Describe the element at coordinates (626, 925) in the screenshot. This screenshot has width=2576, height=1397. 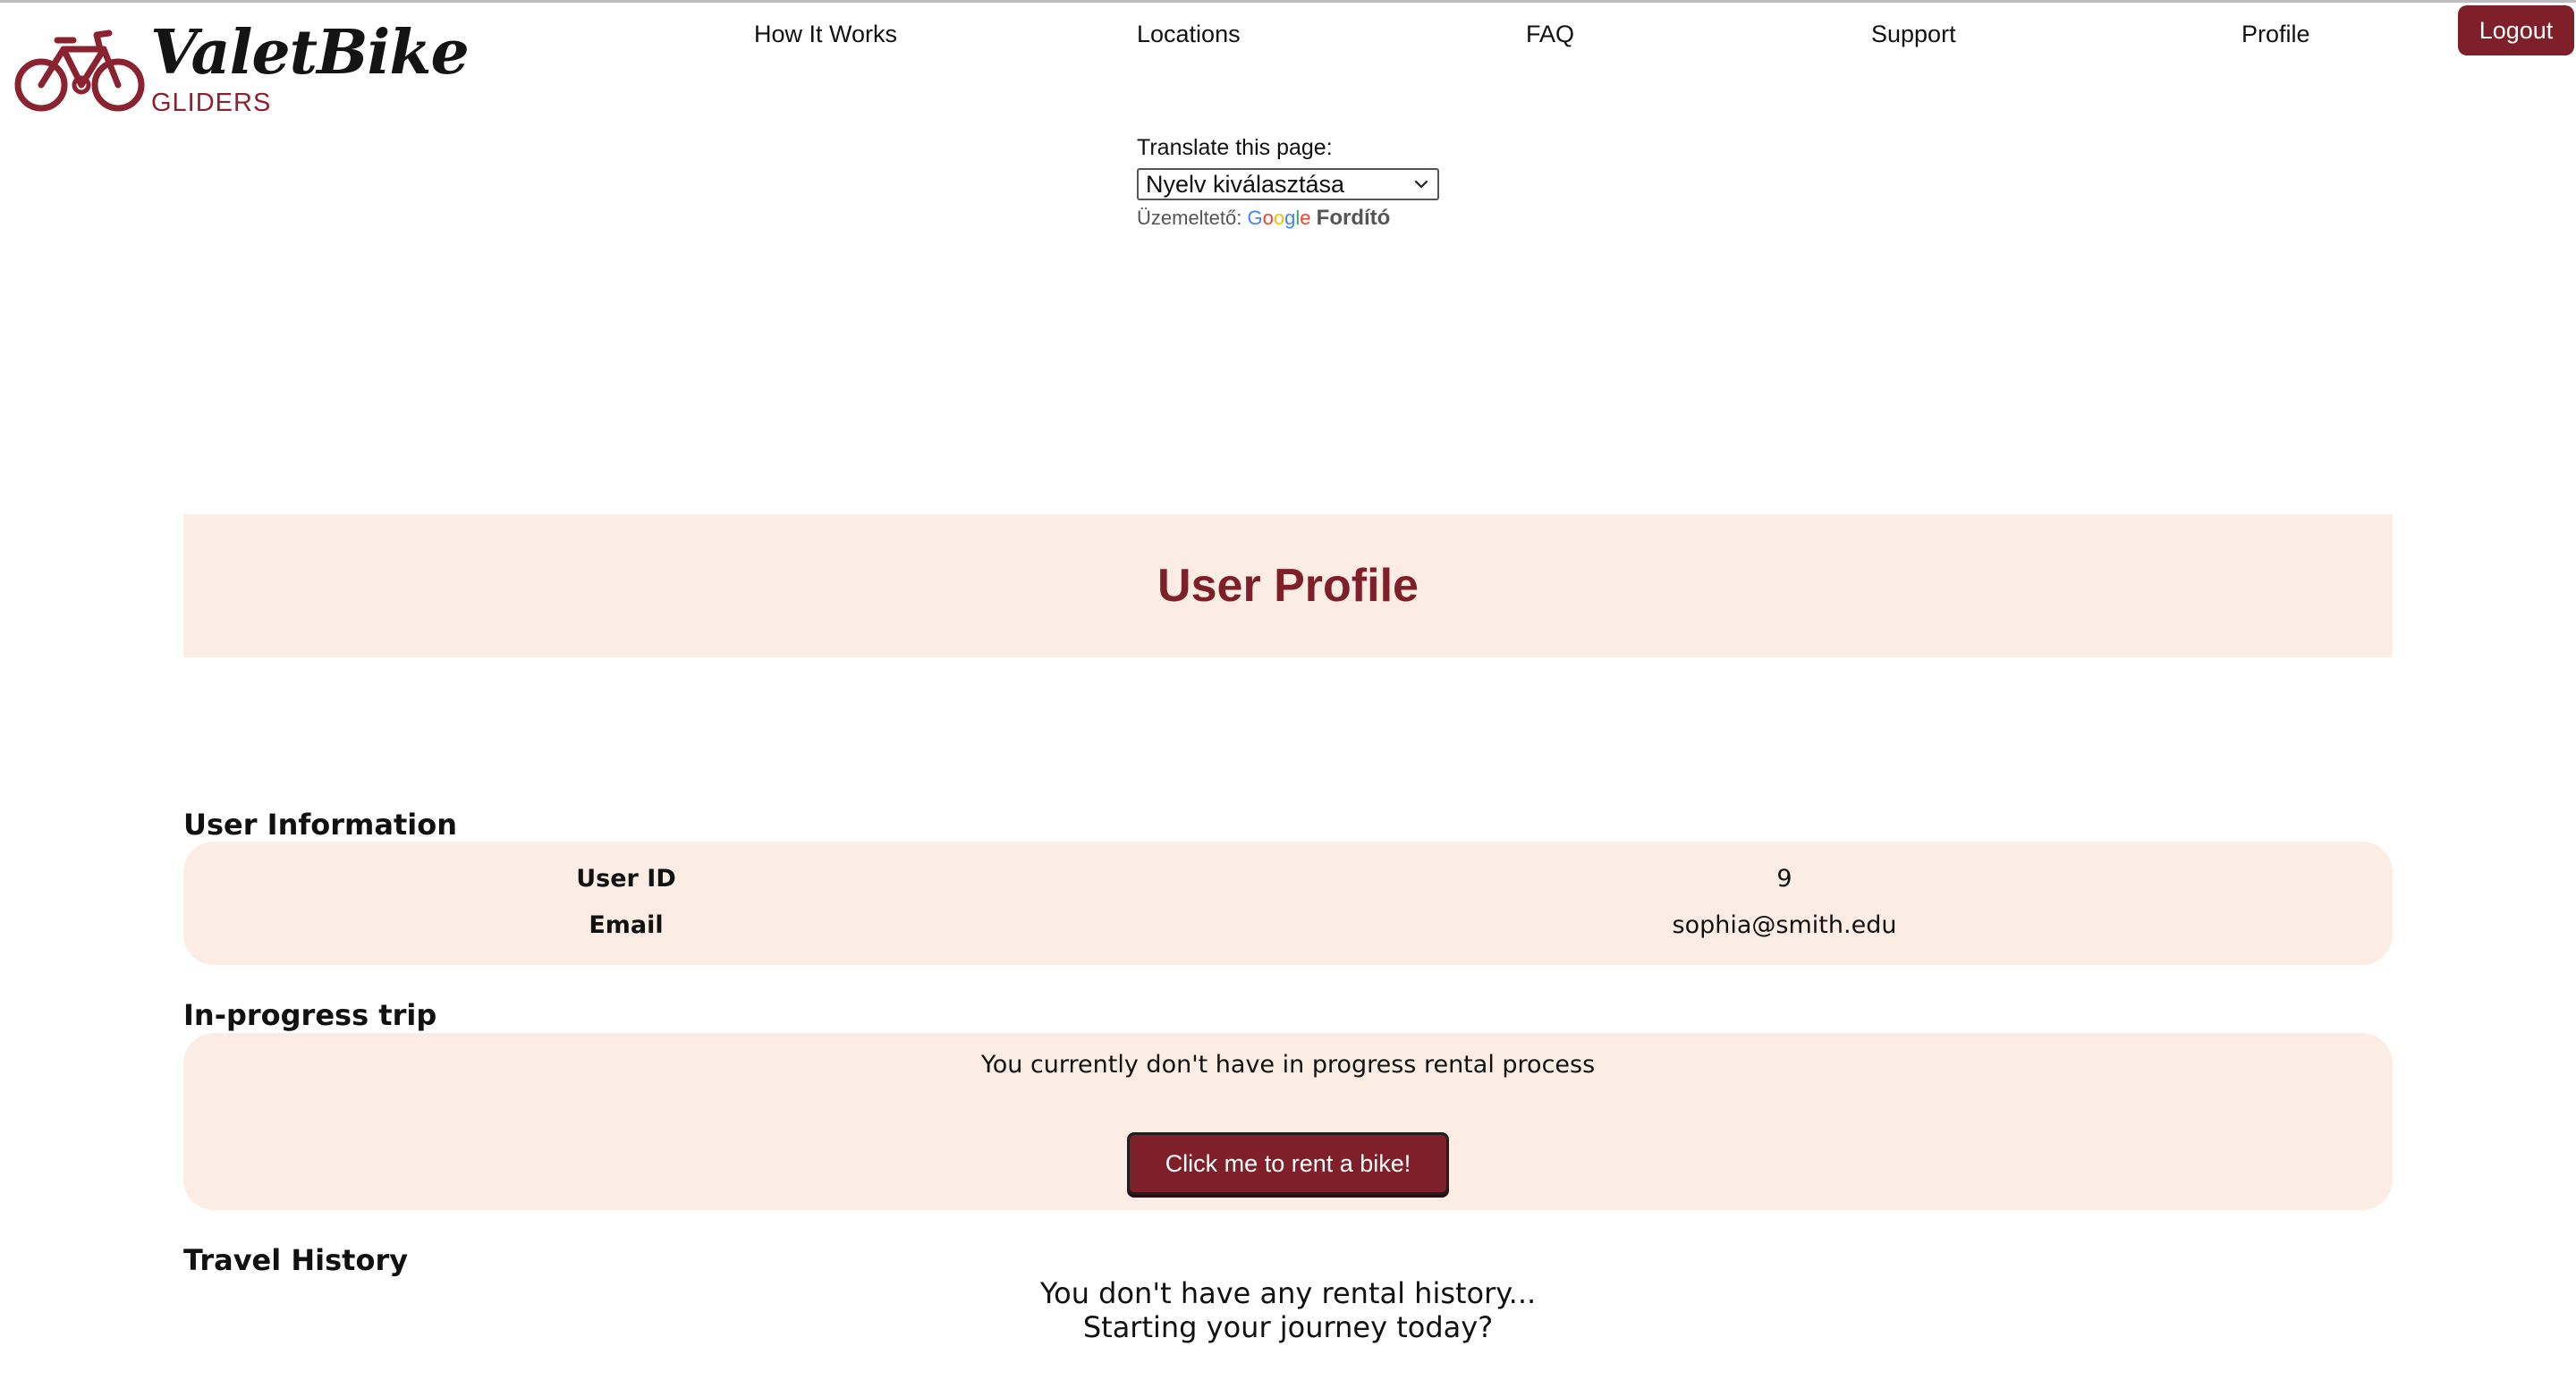
I see `email-label: Email` at that location.